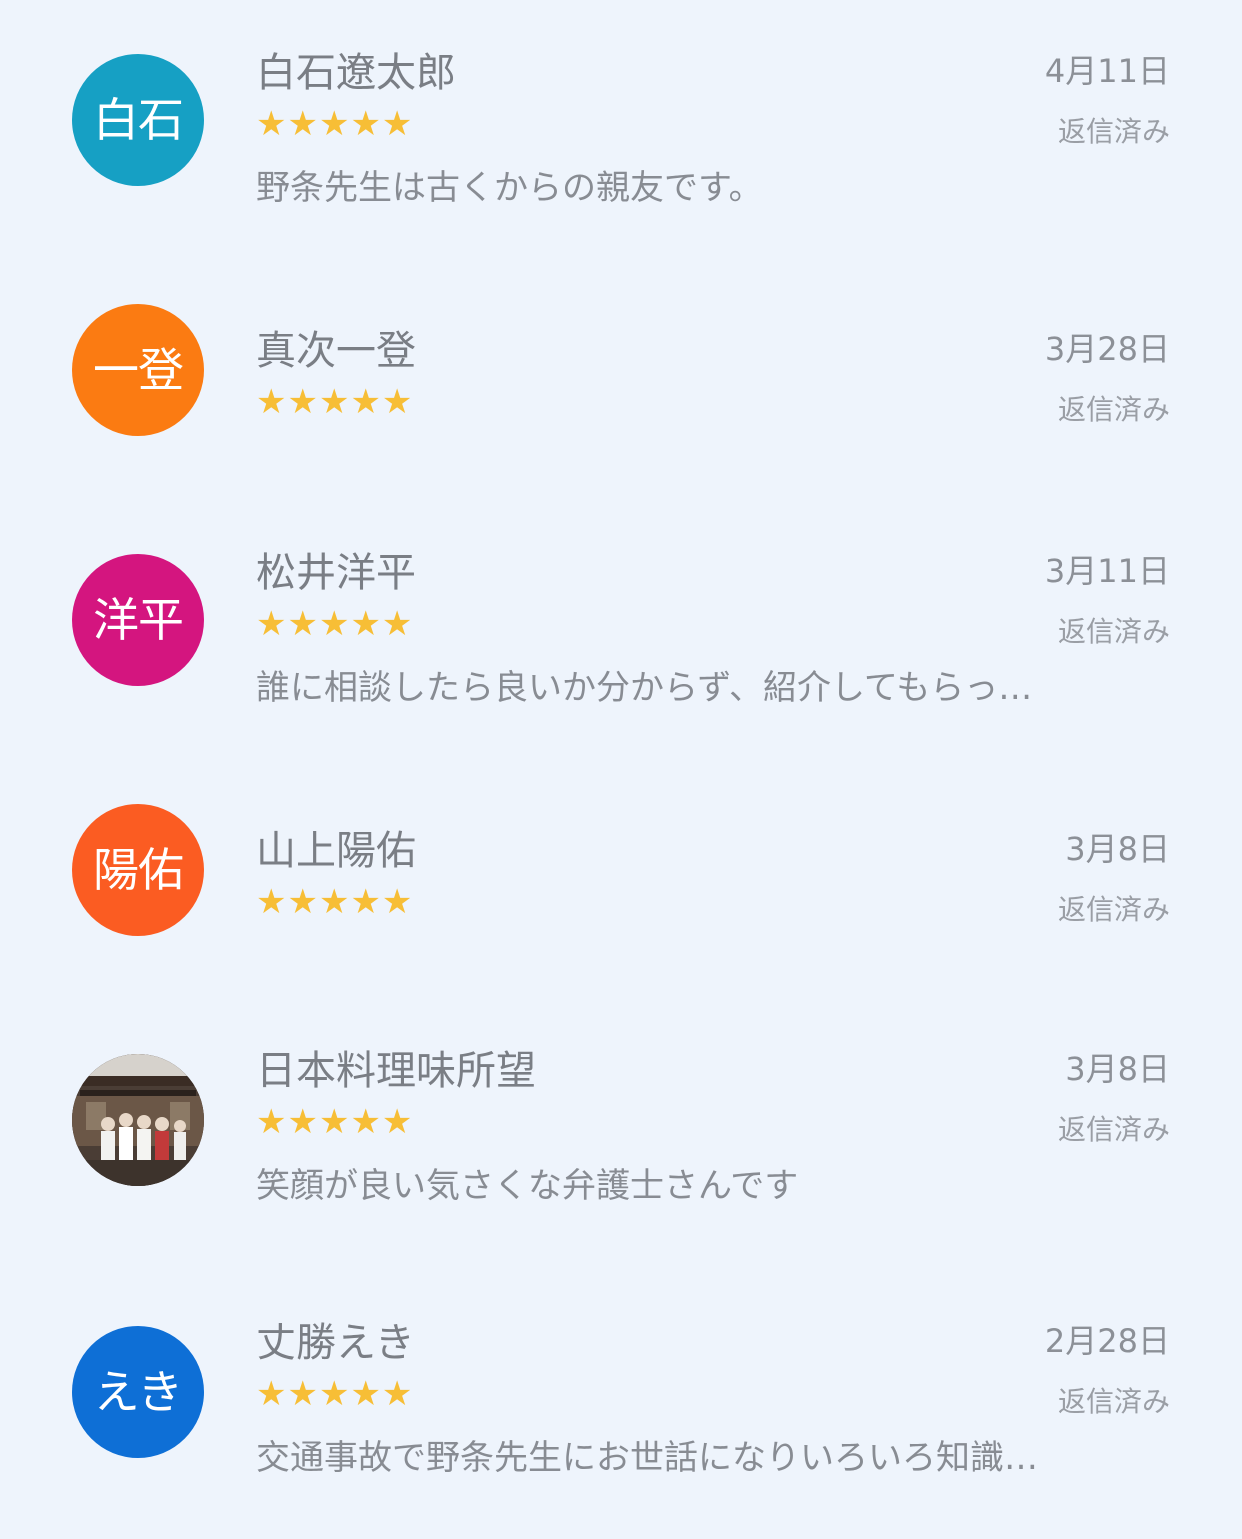 The height and width of the screenshot is (1539, 1242). Describe the element at coordinates (527, 1186) in the screenshot. I see `review-comment: 笑顔が良い気さくな弁護士さんです` at that location.